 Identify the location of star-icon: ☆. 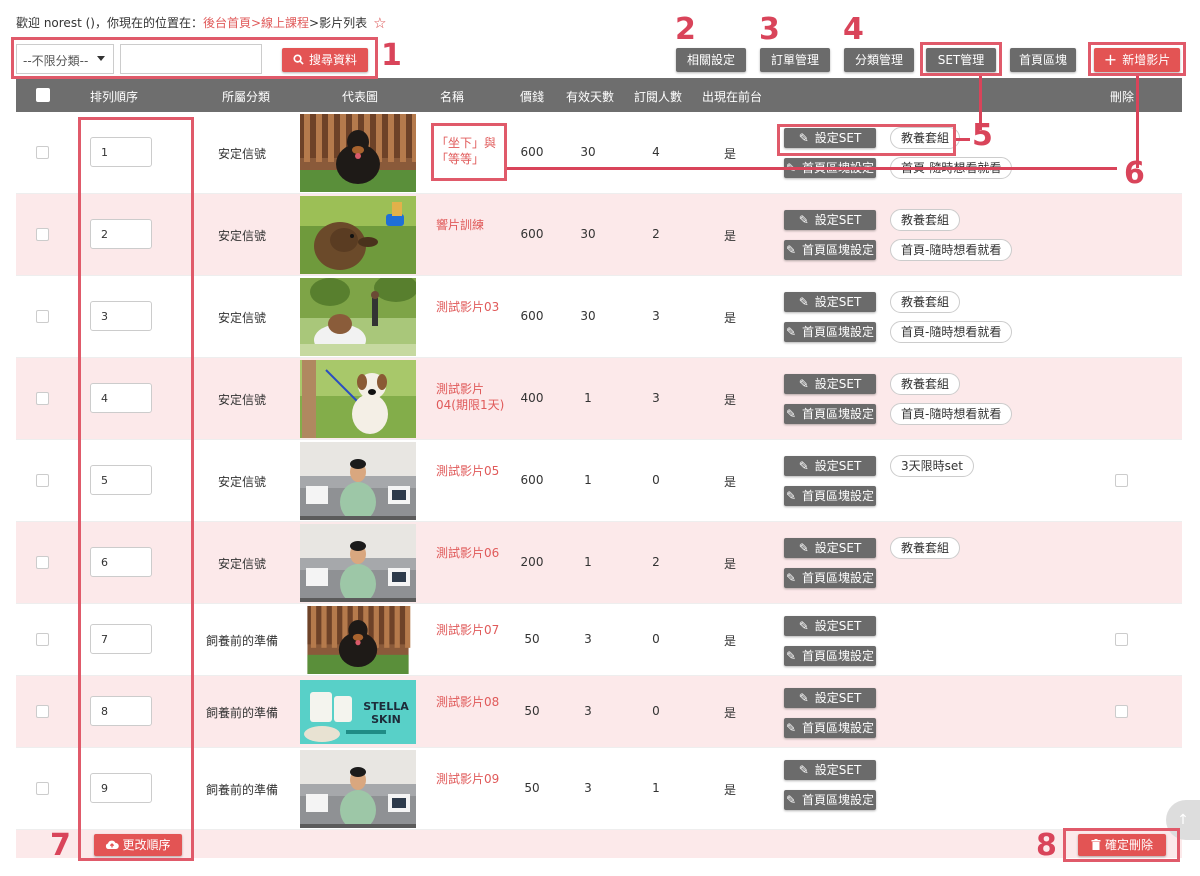
(379, 23).